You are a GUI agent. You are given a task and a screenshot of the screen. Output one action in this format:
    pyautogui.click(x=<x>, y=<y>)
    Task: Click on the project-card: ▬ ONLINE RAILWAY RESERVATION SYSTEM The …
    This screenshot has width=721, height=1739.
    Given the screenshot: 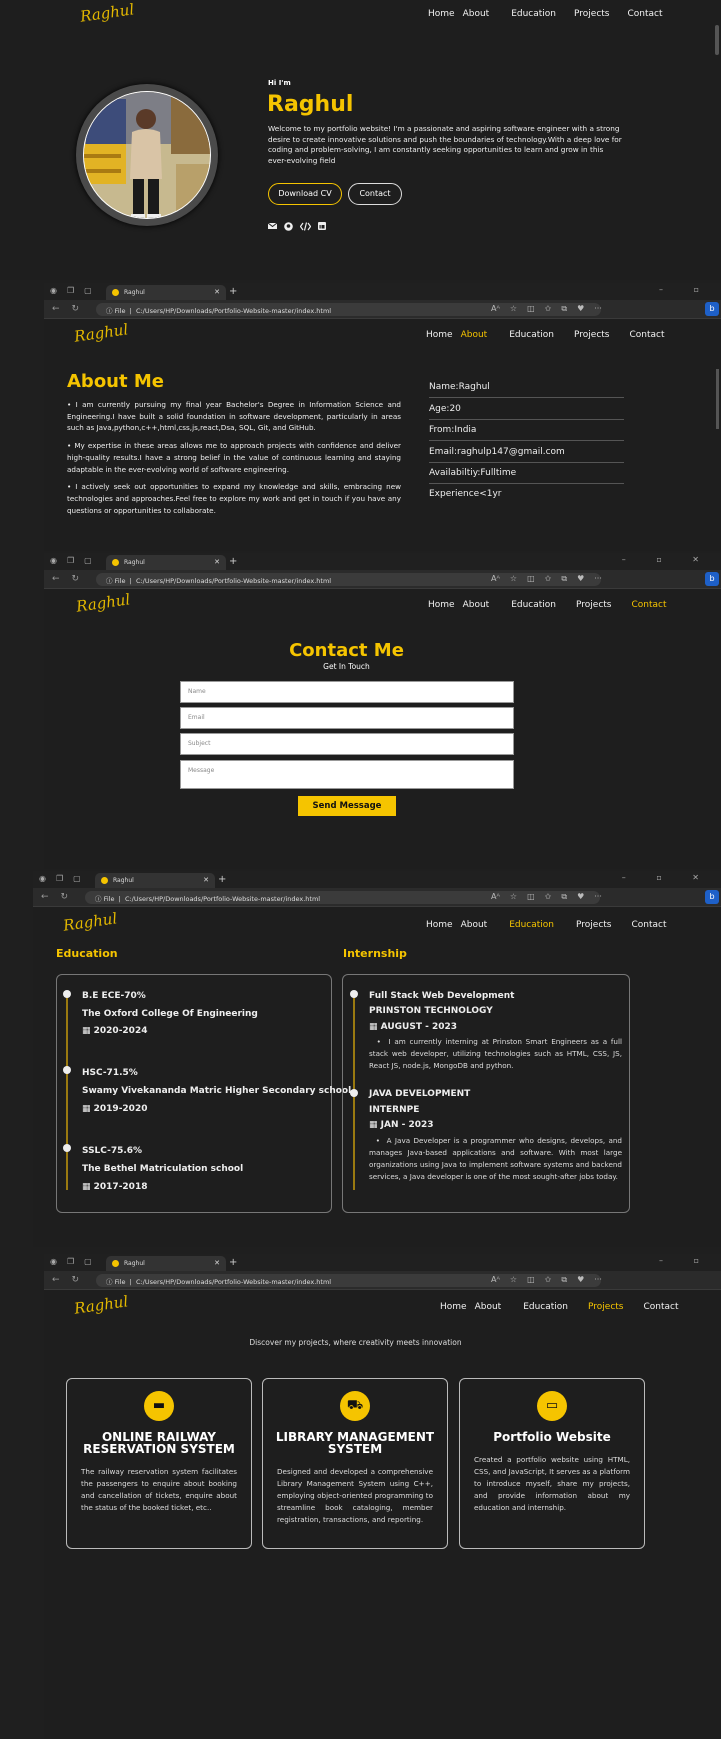 What is the action you would take?
    pyautogui.click(x=159, y=1463)
    